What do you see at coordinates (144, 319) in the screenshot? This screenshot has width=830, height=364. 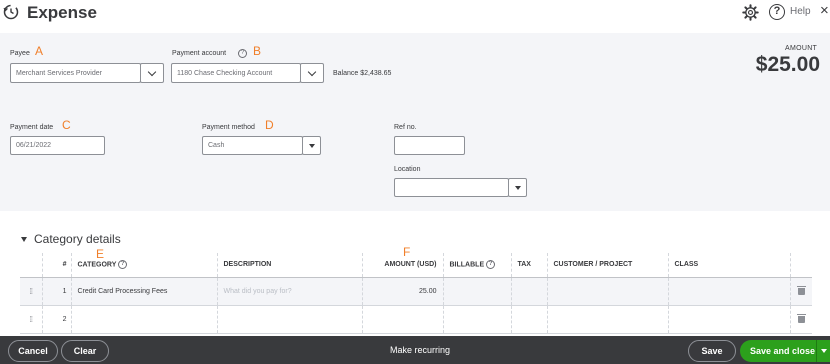 I see `category-cell` at bounding box center [144, 319].